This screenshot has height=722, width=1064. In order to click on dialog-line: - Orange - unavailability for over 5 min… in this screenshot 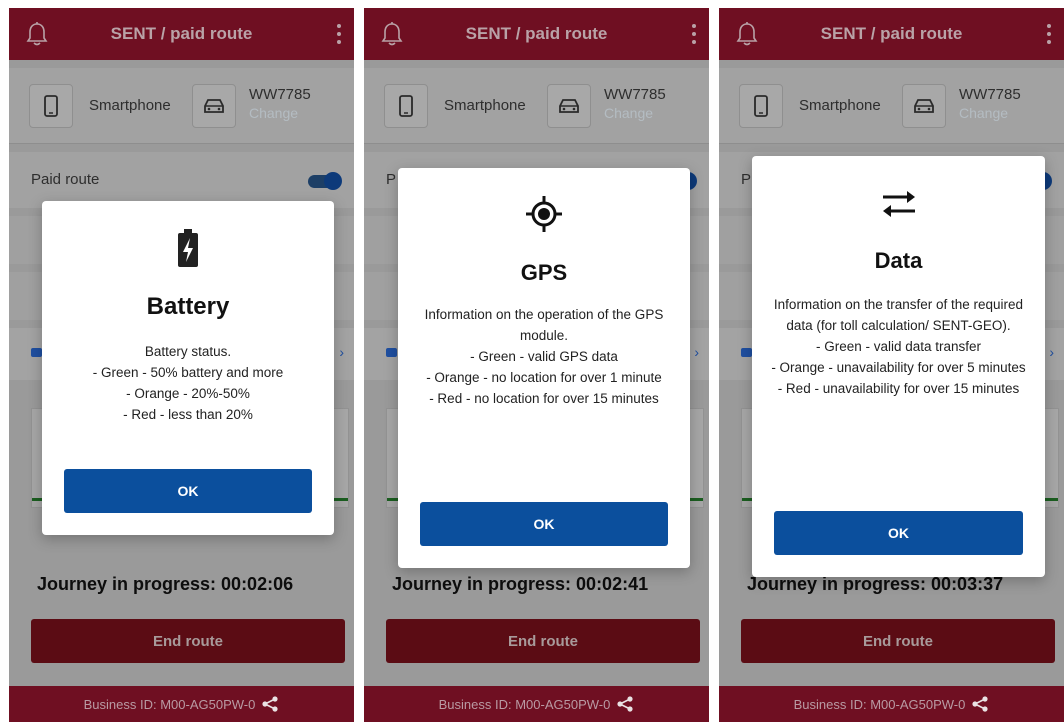, I will do `click(898, 367)`.